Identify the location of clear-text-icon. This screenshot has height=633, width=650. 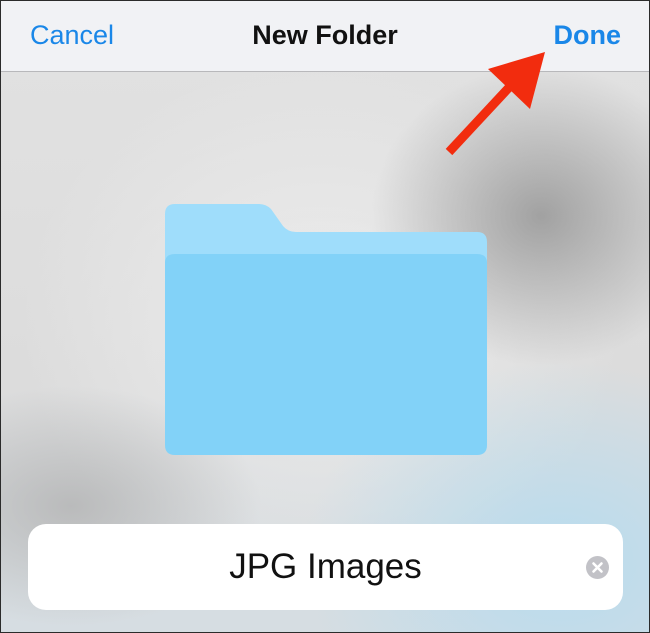
(597, 567).